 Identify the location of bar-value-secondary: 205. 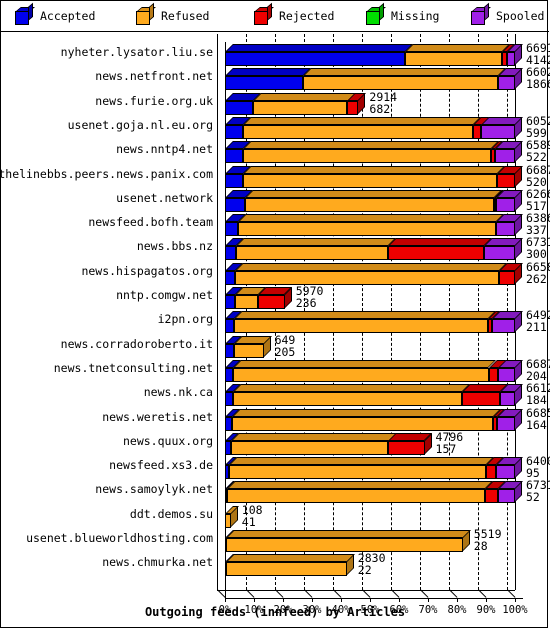
(285, 351).